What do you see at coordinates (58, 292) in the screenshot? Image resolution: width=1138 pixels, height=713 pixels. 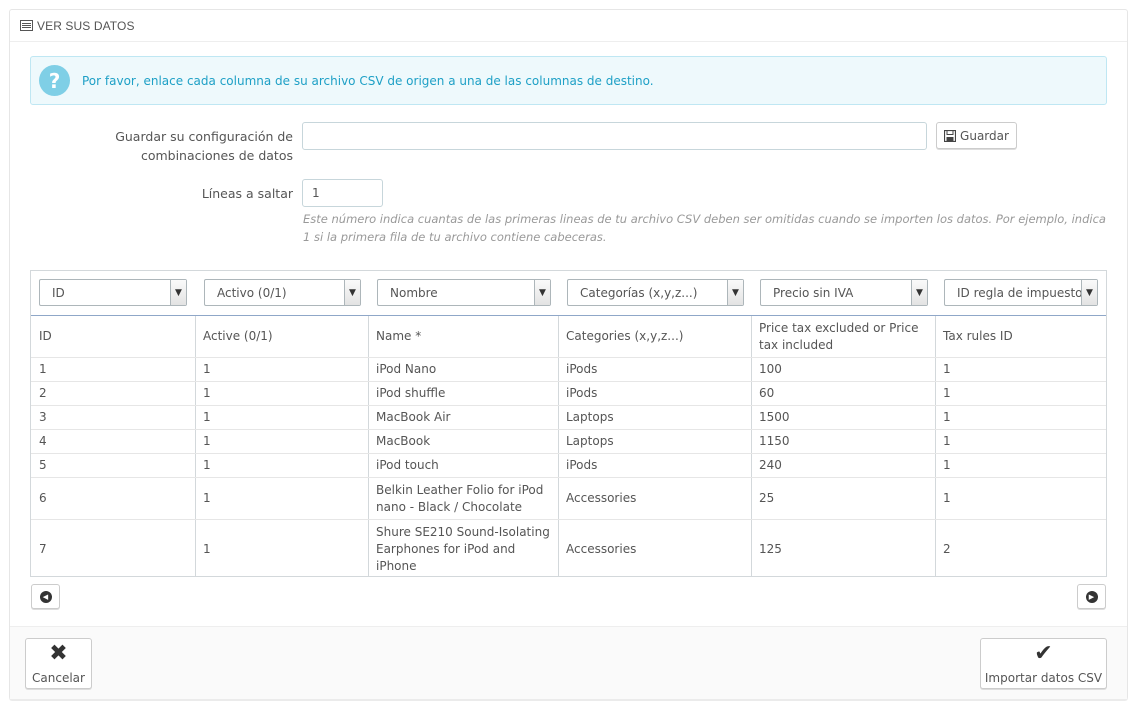 I see `mapping-select-value: ID` at bounding box center [58, 292].